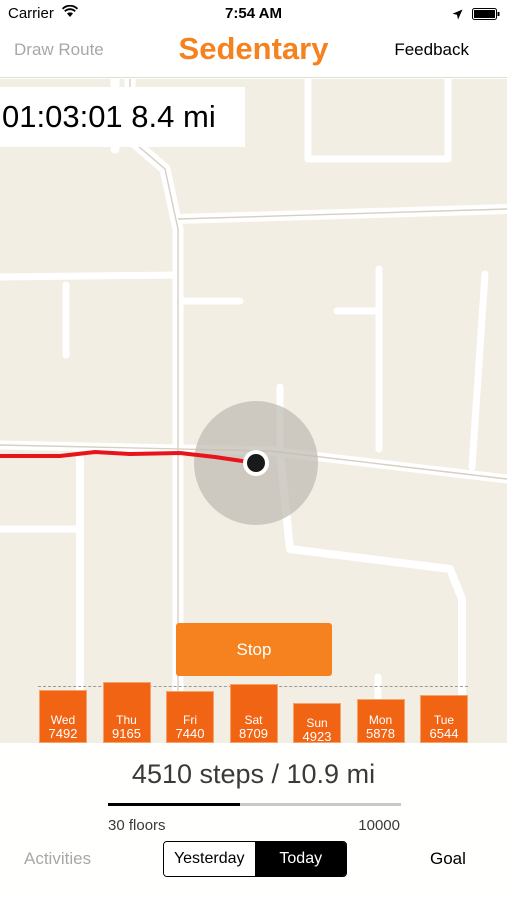  Describe the element at coordinates (63, 733) in the screenshot. I see `day-bar-value: 7492` at that location.